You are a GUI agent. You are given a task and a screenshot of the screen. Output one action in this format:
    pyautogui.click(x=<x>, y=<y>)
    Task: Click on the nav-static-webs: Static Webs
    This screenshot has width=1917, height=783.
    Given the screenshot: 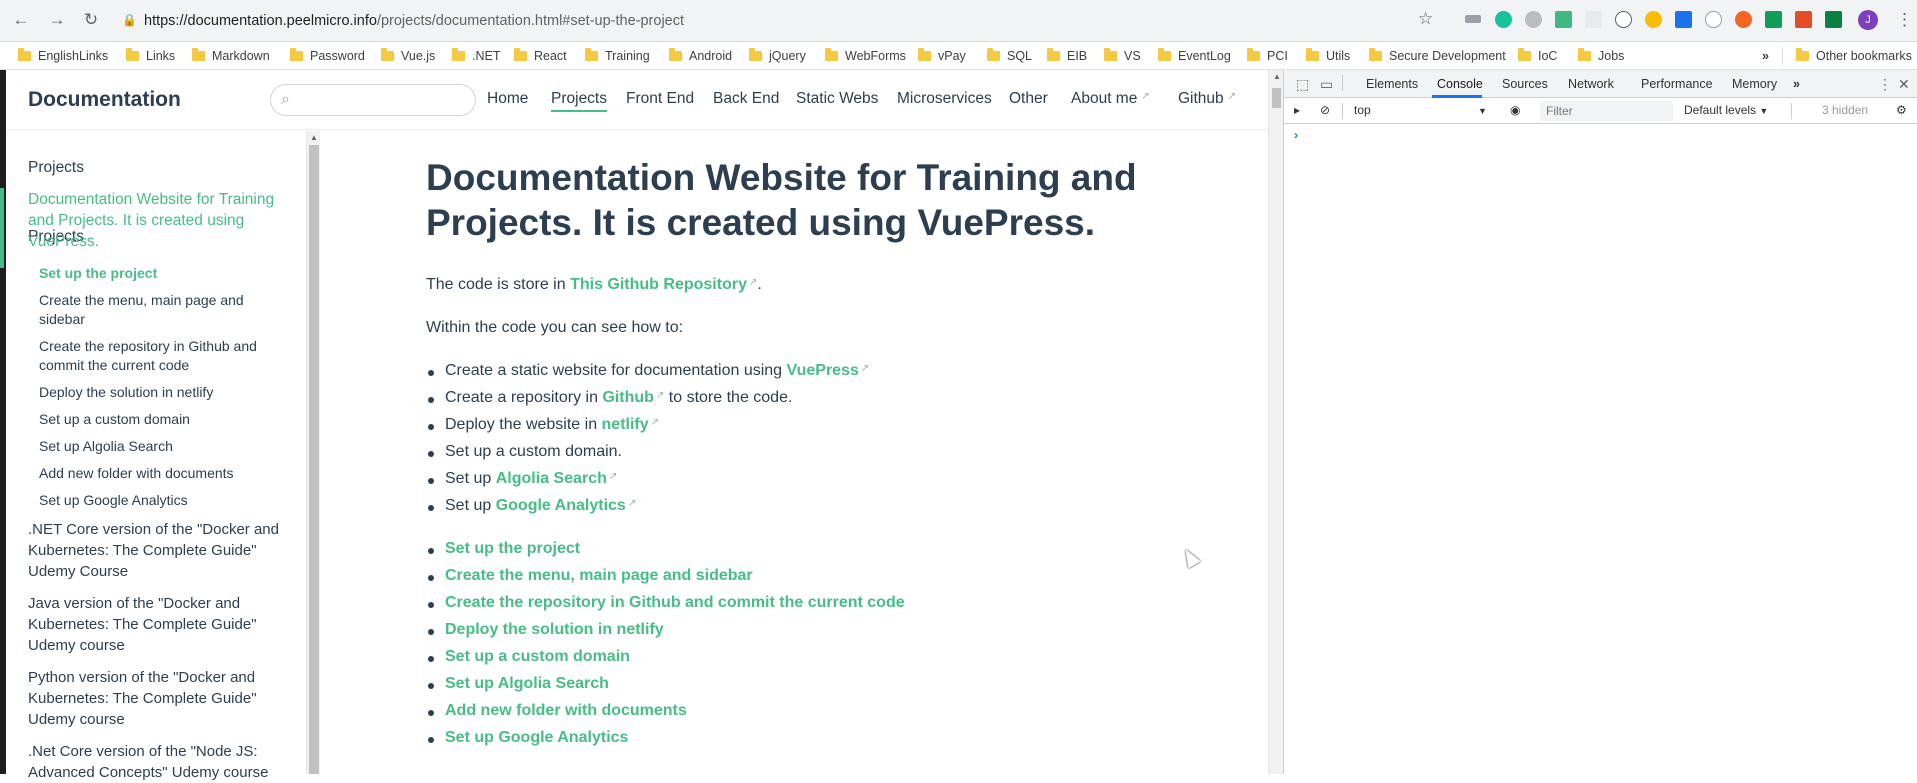 What is the action you would take?
    pyautogui.click(x=837, y=99)
    